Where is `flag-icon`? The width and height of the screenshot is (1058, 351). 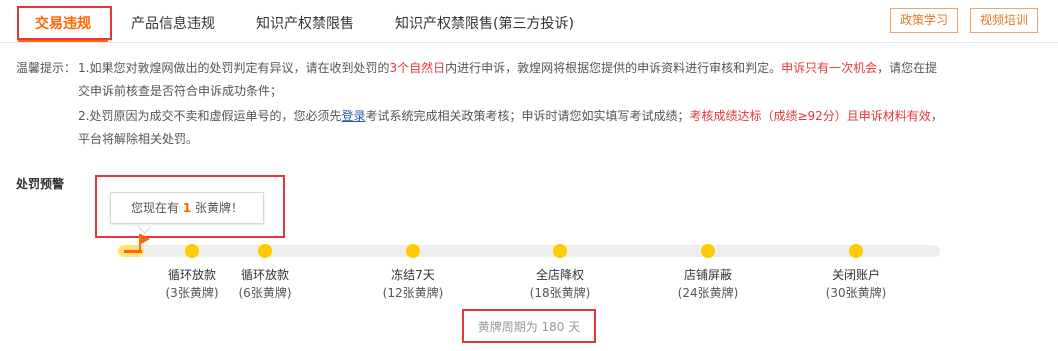 flag-icon is located at coordinates (145, 239).